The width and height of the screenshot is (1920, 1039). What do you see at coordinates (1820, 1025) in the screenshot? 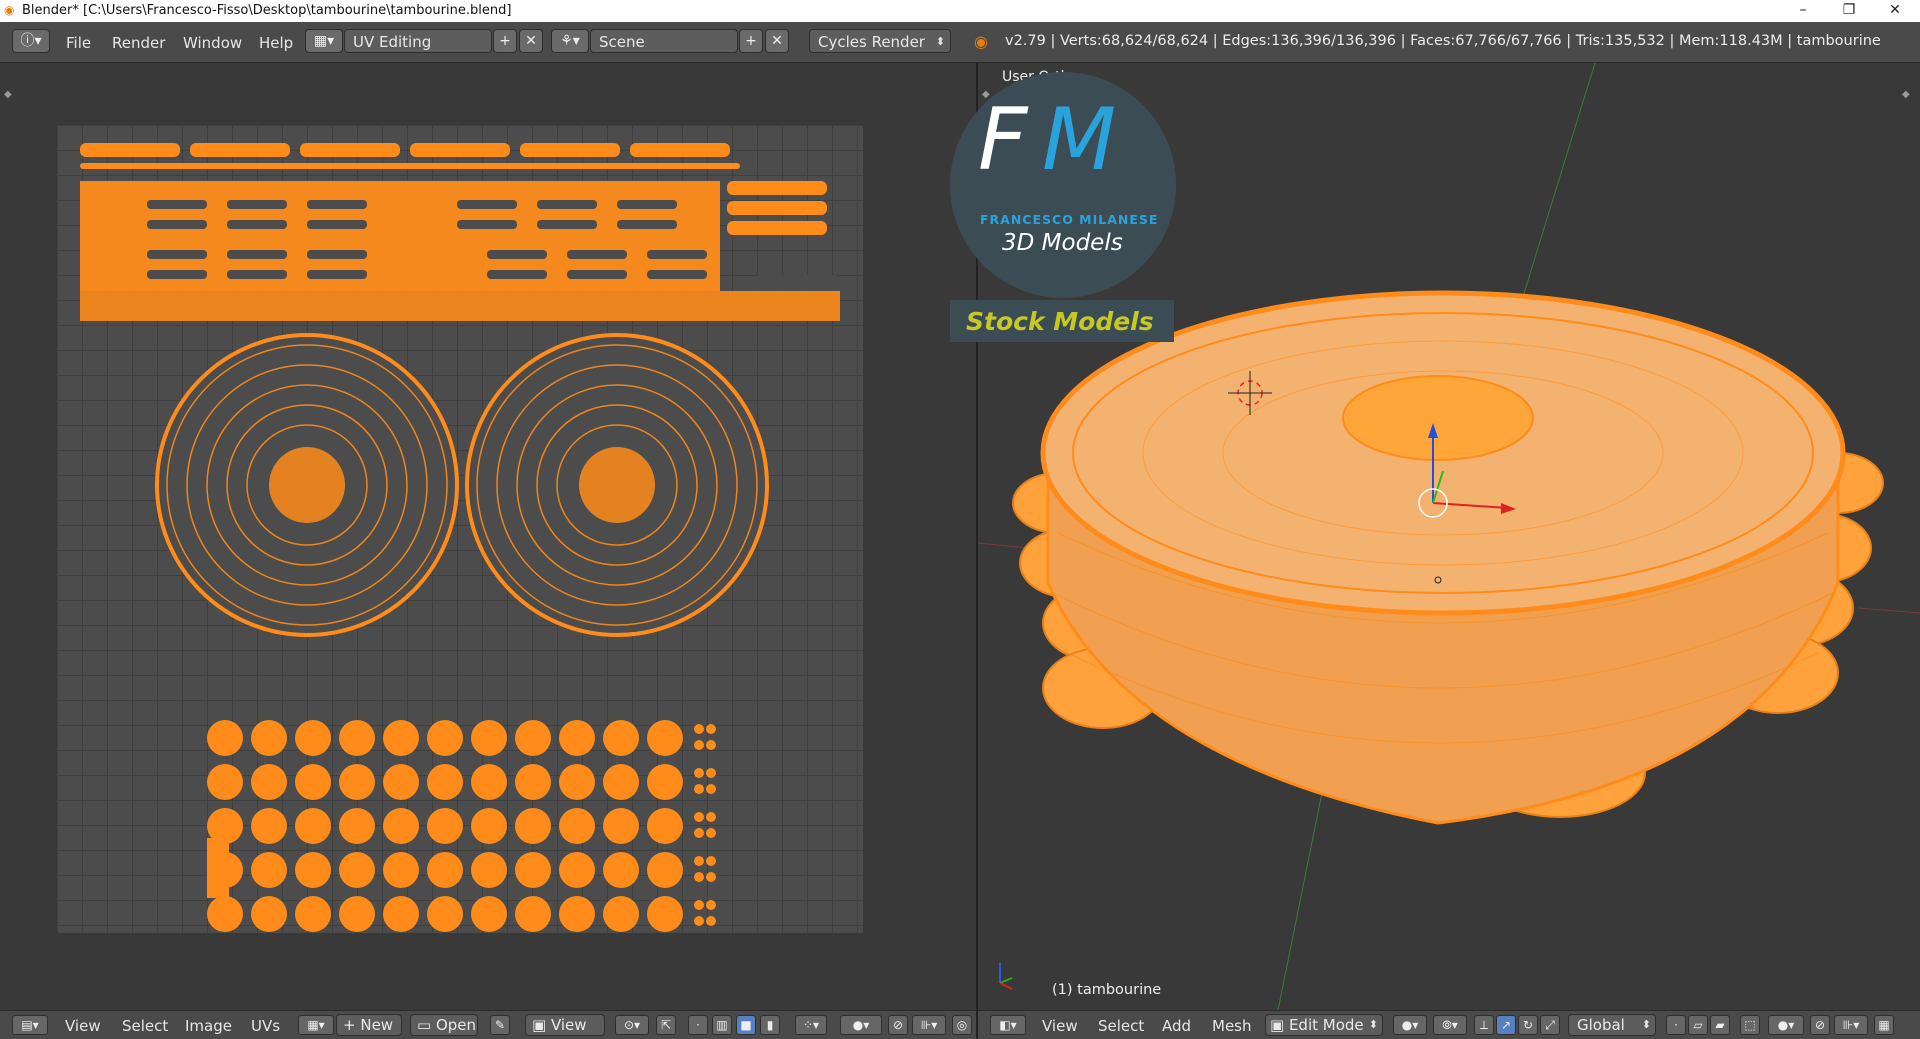
I see `snap-toggle-icon: ⊘` at bounding box center [1820, 1025].